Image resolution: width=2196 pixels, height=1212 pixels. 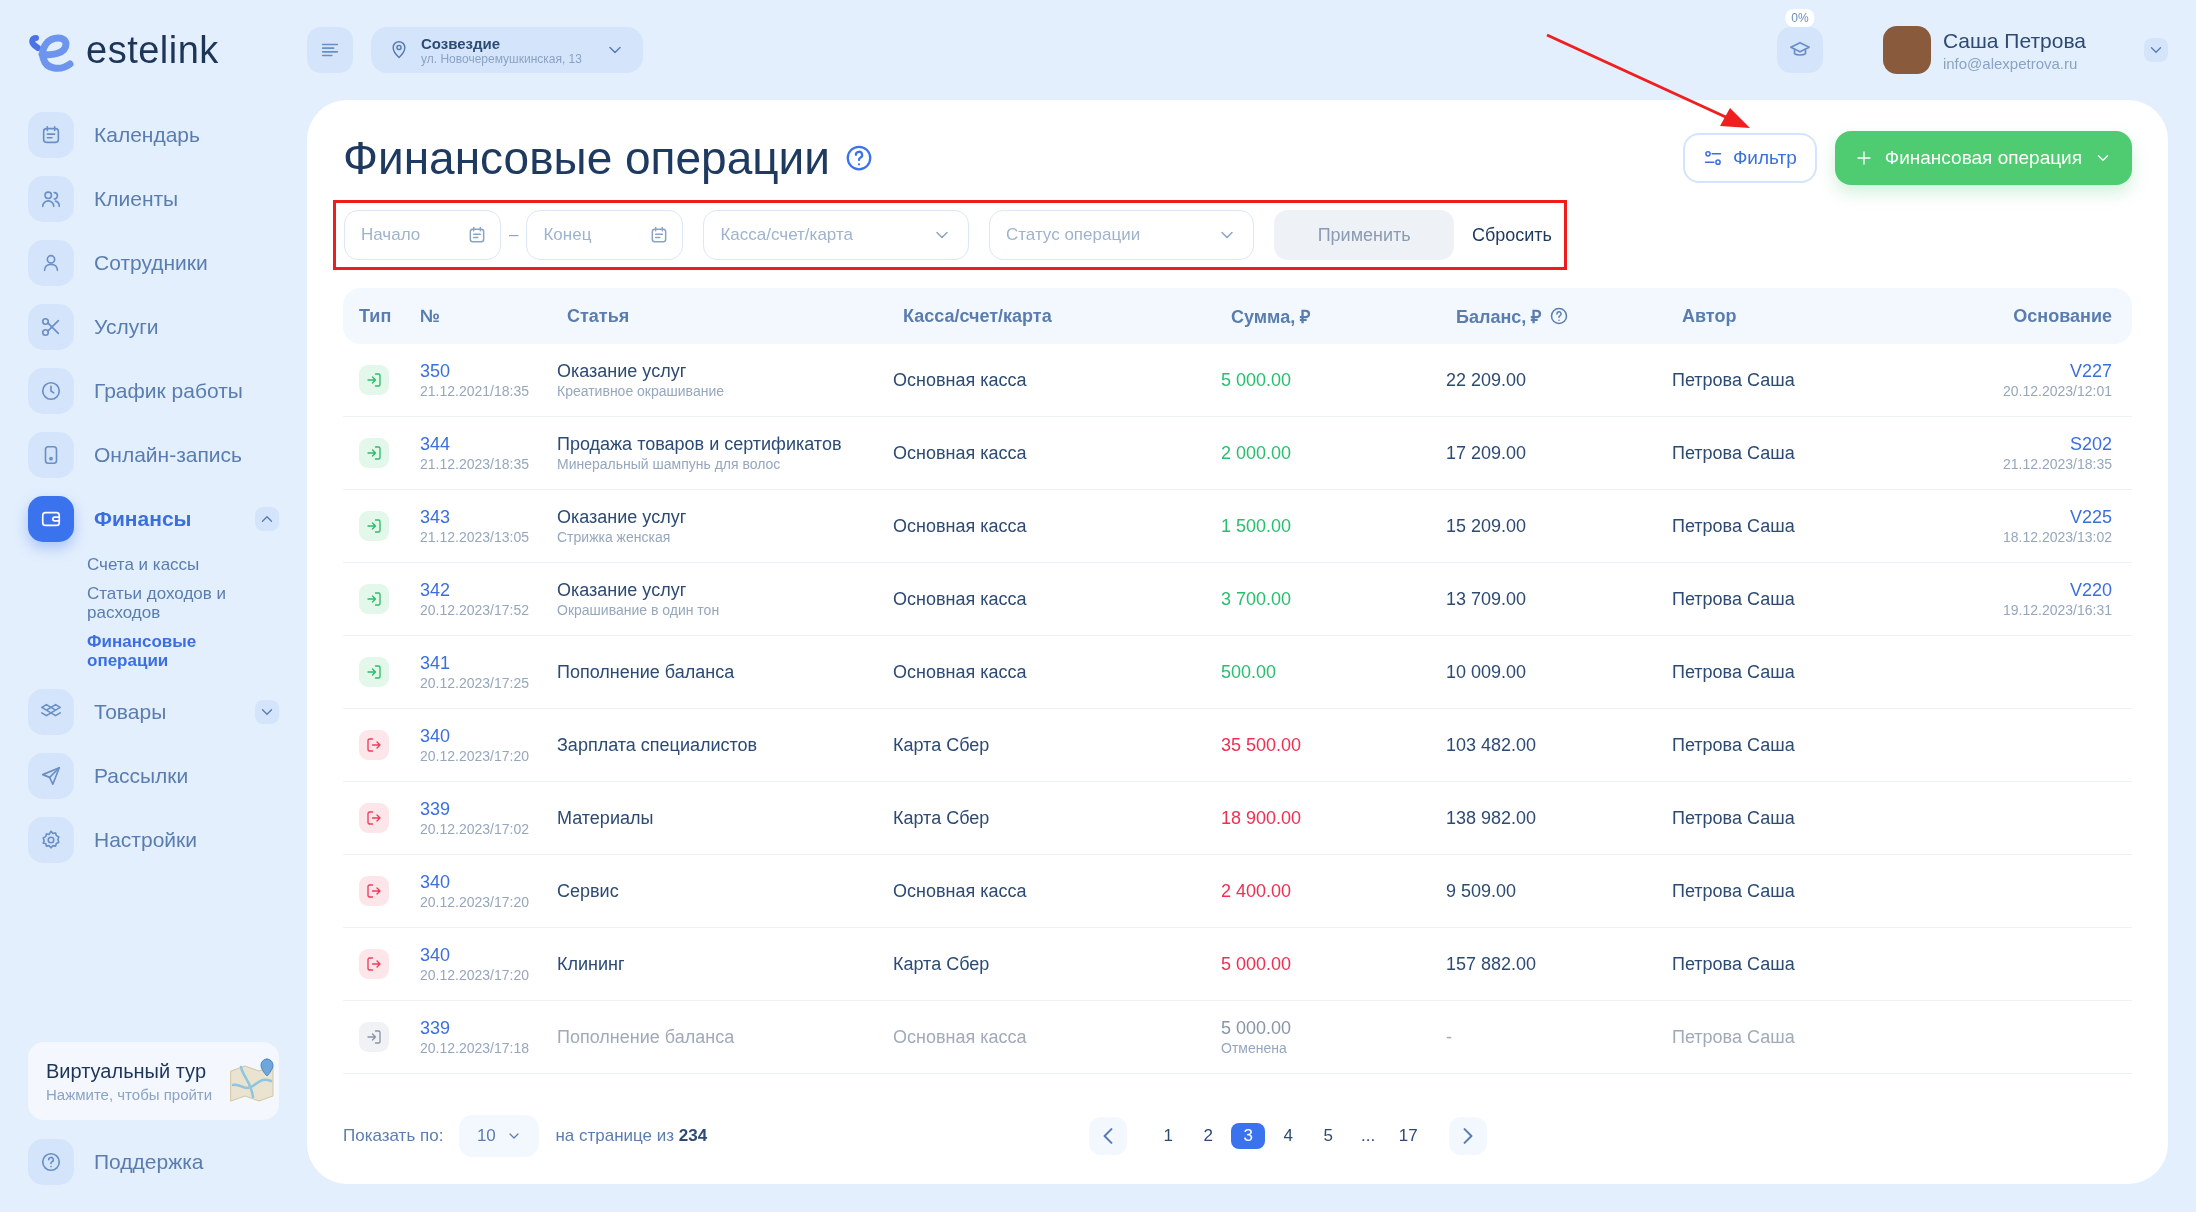 I want to click on basis-link: V225, so click(x=2090, y=517).